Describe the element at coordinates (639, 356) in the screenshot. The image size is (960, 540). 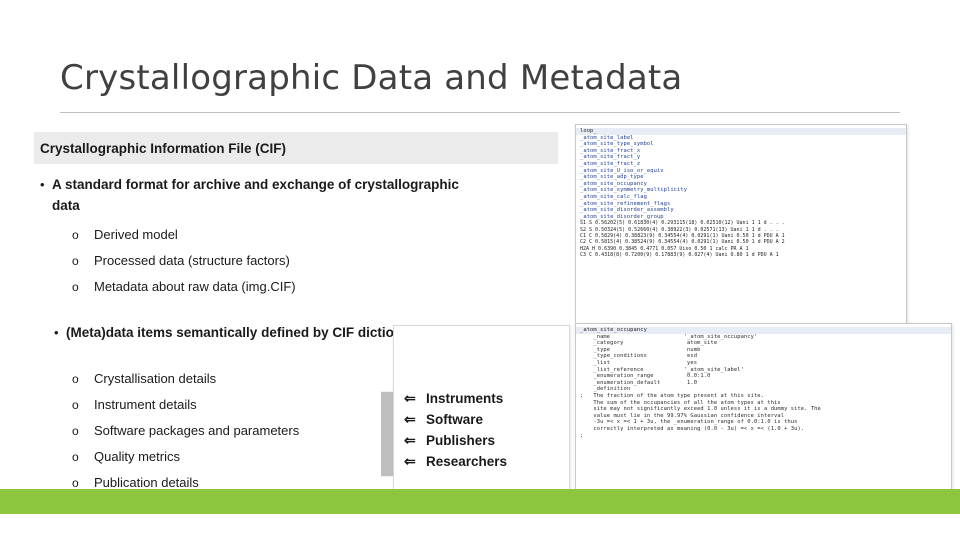
I see `code-line: _type_conditions esd` at that location.